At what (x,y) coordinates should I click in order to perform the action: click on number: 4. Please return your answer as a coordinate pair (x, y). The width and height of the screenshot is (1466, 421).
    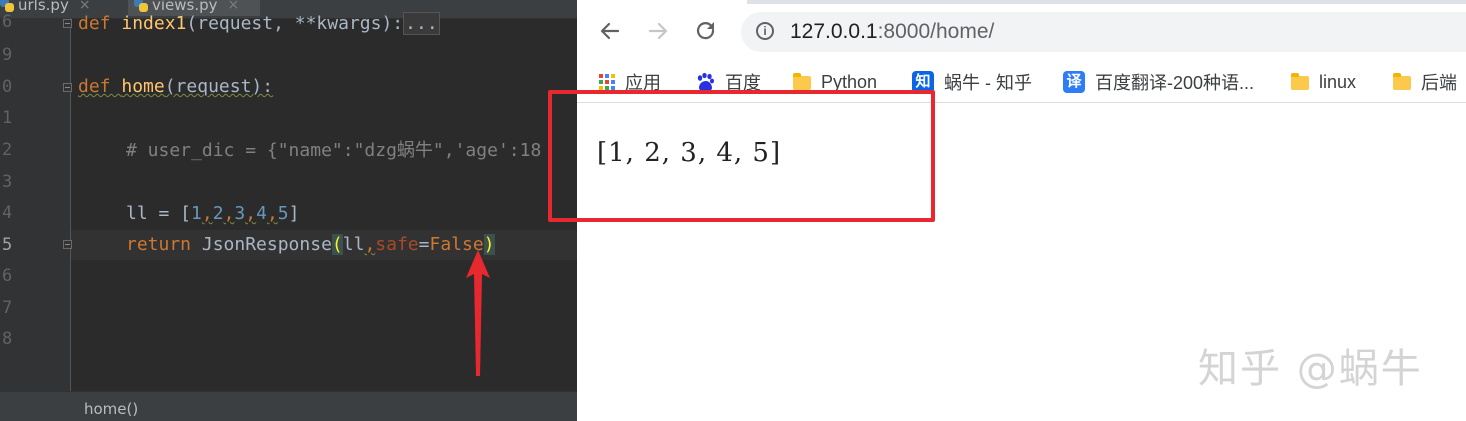
    Looking at the image, I should click on (261, 213).